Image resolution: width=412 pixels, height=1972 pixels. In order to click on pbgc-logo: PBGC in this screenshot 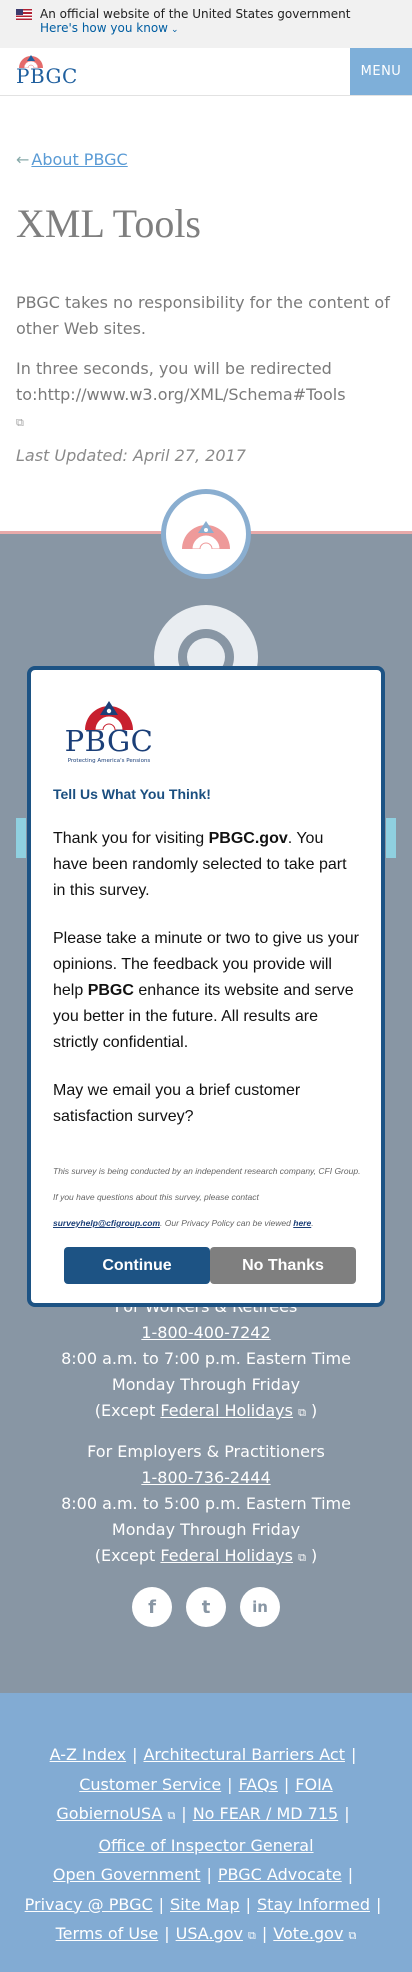, I will do `click(39, 71)`.